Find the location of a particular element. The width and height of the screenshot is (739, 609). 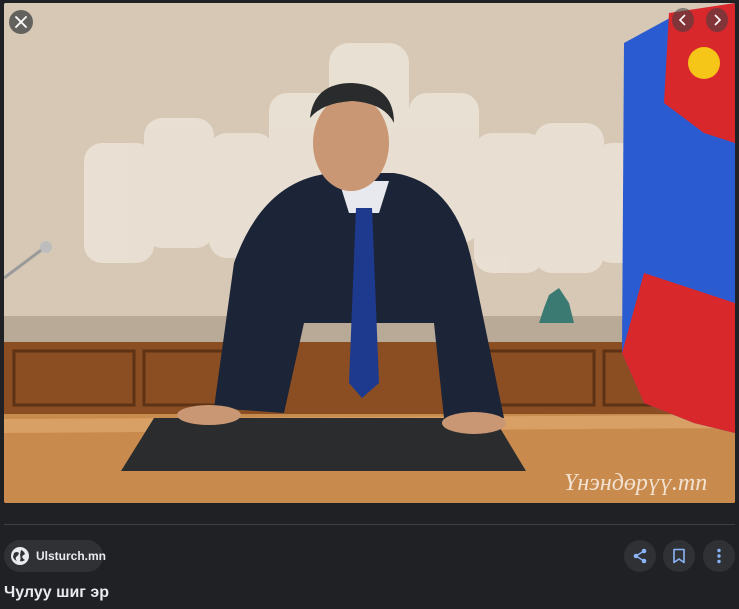

source-chip: Ulsturch.mn is located at coordinates (55, 556).